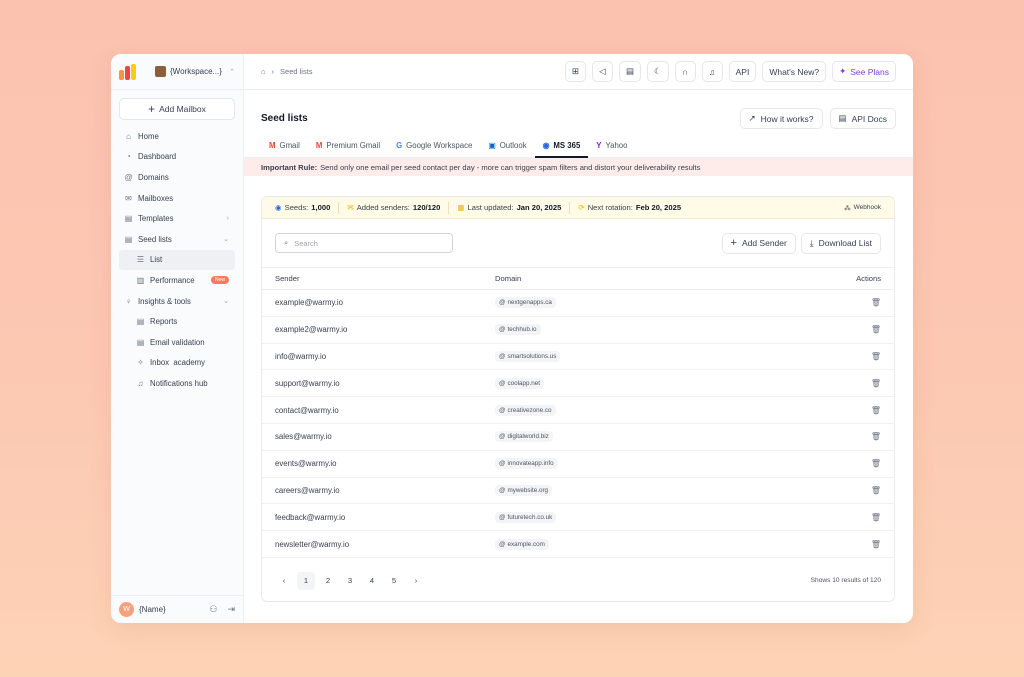 The image size is (1024, 677). I want to click on sender-email: newsletter@warmy.io, so click(372, 544).